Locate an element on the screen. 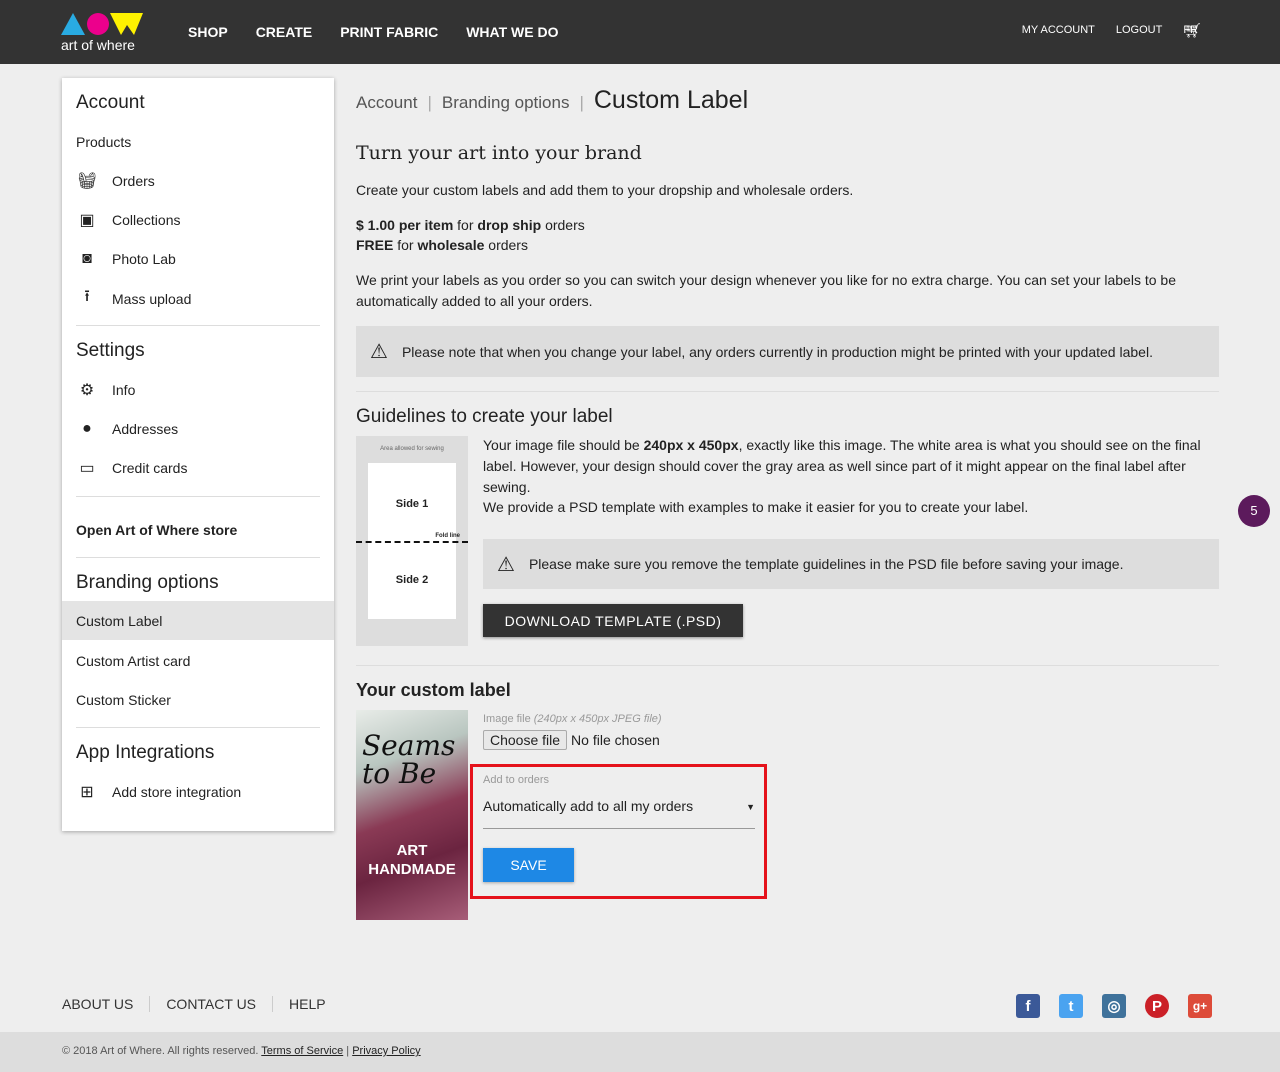 This screenshot has height=1072, width=1280. crumb-account: Account is located at coordinates (386, 103).